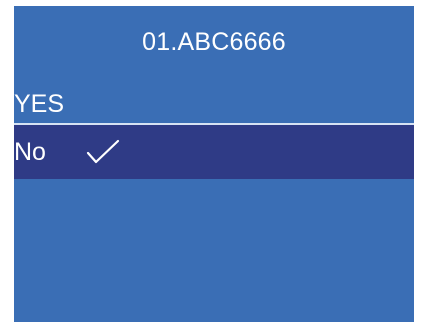 Image resolution: width=425 pixels, height=331 pixels. What do you see at coordinates (30, 152) in the screenshot?
I see `option-no-label: No` at bounding box center [30, 152].